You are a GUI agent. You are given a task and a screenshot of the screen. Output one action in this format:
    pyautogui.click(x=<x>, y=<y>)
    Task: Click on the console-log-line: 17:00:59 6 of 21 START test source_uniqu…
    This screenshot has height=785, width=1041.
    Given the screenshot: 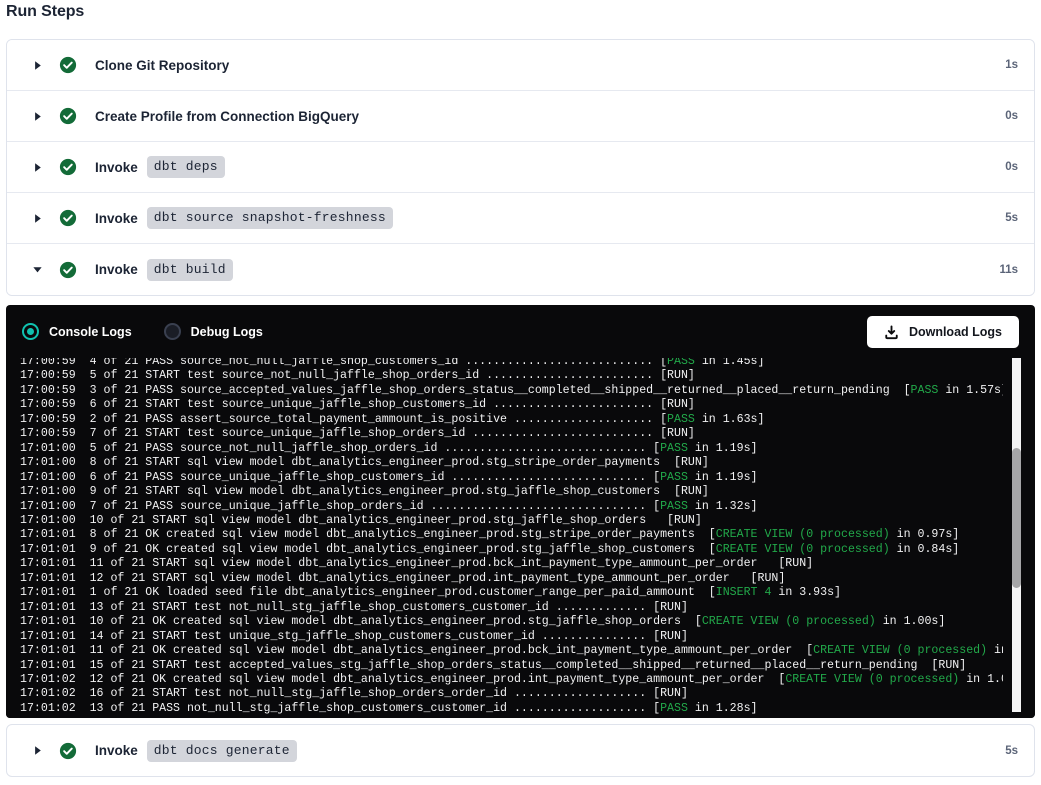 What is the action you would take?
    pyautogui.click(x=357, y=405)
    